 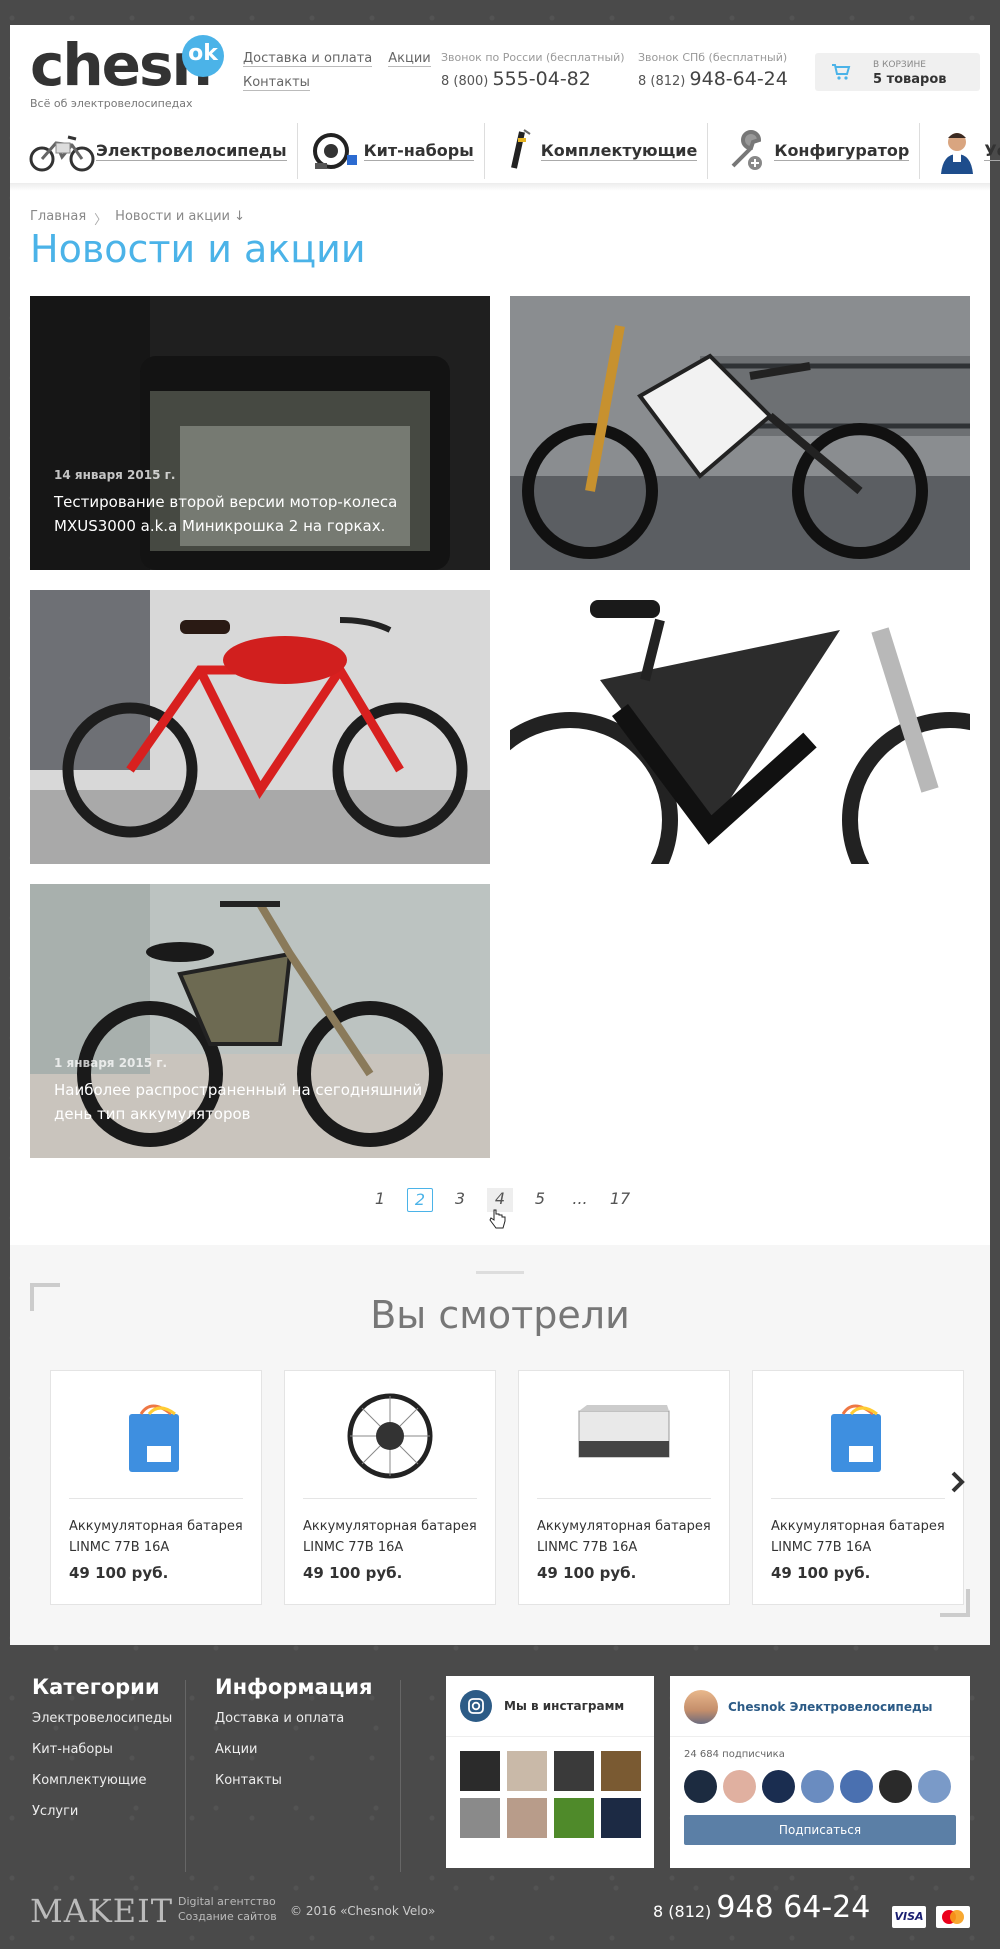 I want to click on page-17: 17, so click(x=620, y=1200).